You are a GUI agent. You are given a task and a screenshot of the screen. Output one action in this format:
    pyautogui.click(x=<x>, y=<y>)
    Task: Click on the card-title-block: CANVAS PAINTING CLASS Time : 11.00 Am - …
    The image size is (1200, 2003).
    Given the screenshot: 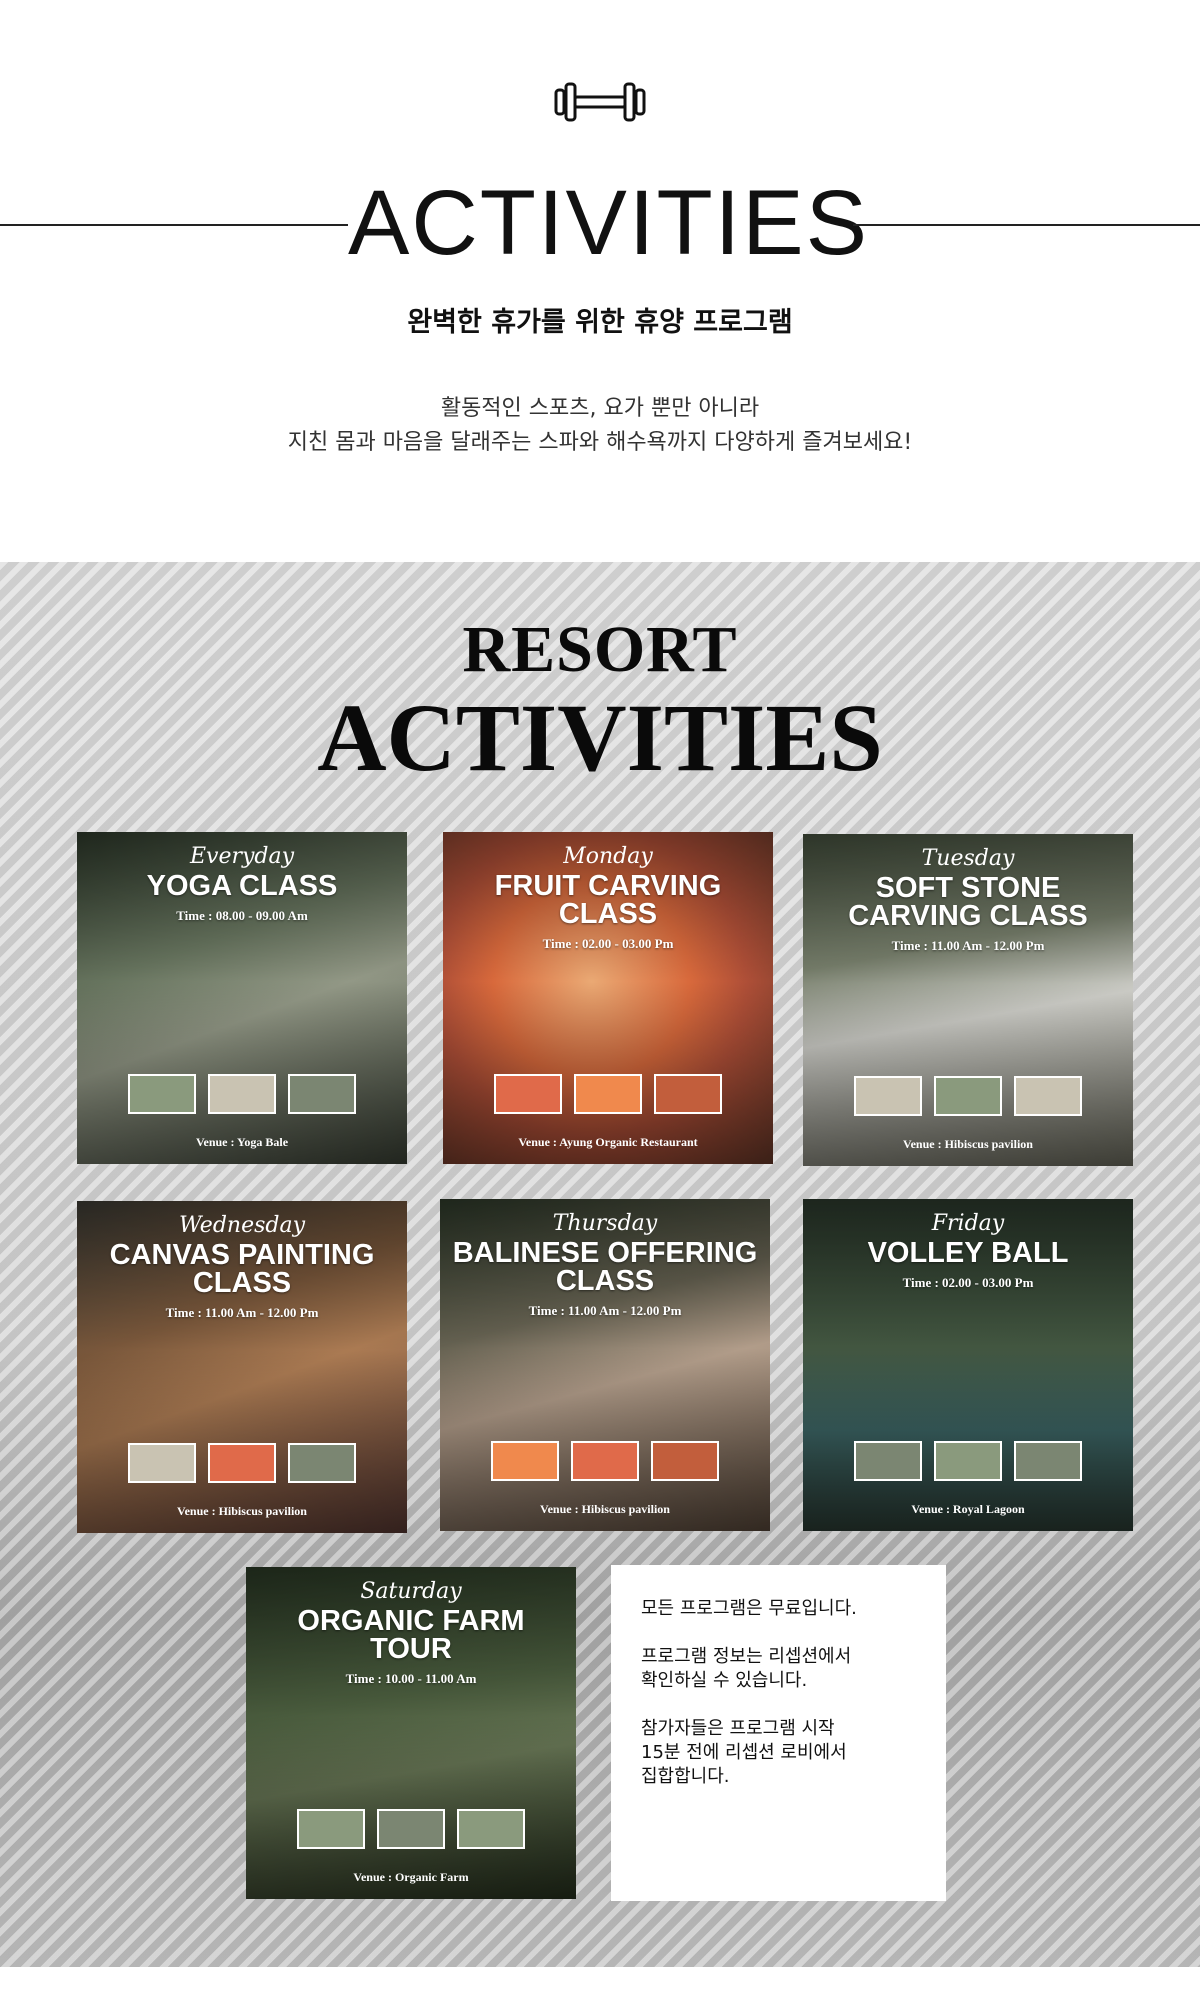 What is the action you would take?
    pyautogui.click(x=242, y=1284)
    